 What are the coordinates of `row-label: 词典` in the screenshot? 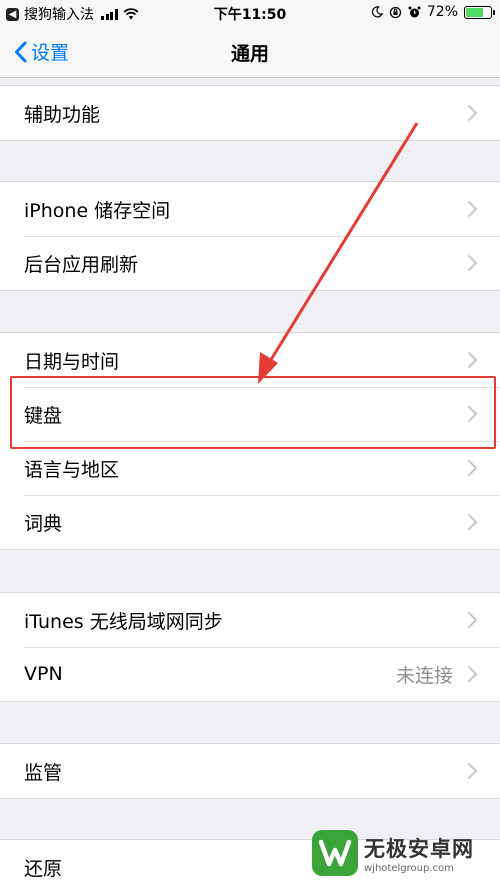 It's located at (43, 523).